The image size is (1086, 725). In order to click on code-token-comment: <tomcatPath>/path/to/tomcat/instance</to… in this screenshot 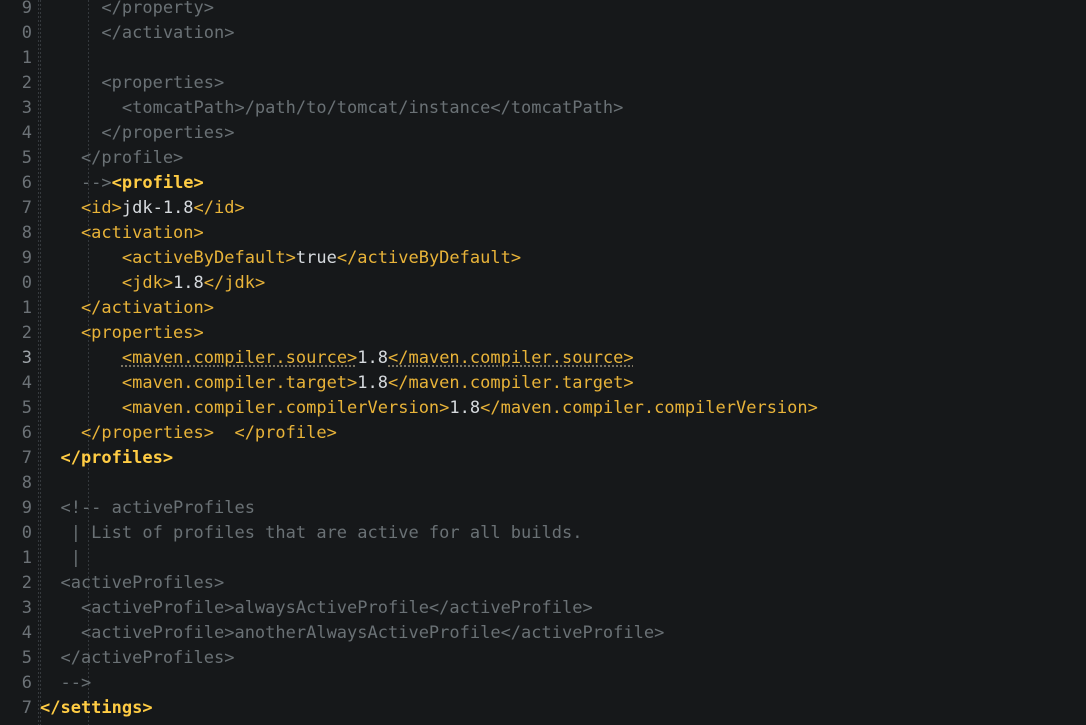, I will do `click(332, 108)`.